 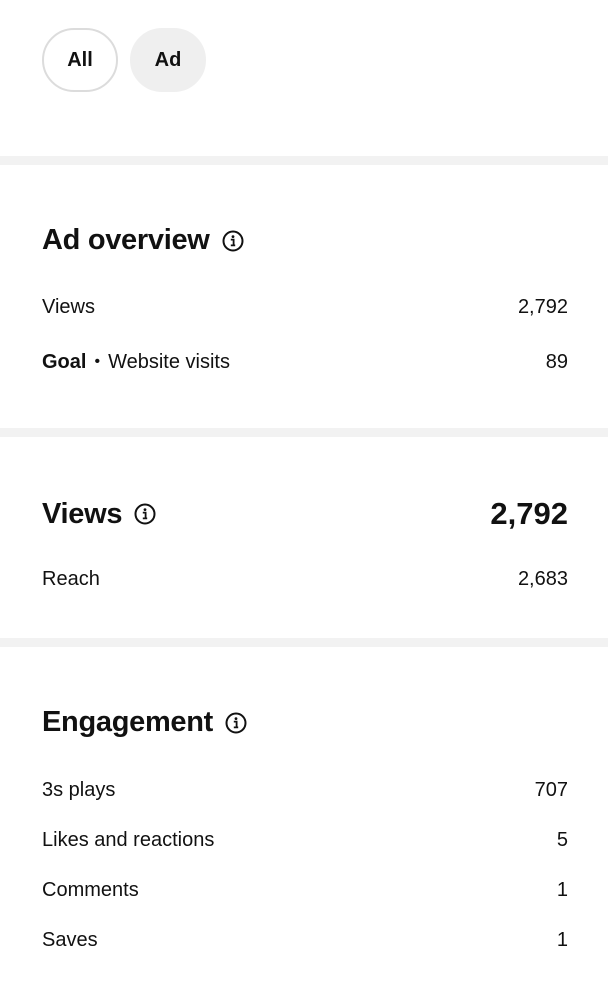 What do you see at coordinates (79, 789) in the screenshot?
I see `row-label: 3s plays` at bounding box center [79, 789].